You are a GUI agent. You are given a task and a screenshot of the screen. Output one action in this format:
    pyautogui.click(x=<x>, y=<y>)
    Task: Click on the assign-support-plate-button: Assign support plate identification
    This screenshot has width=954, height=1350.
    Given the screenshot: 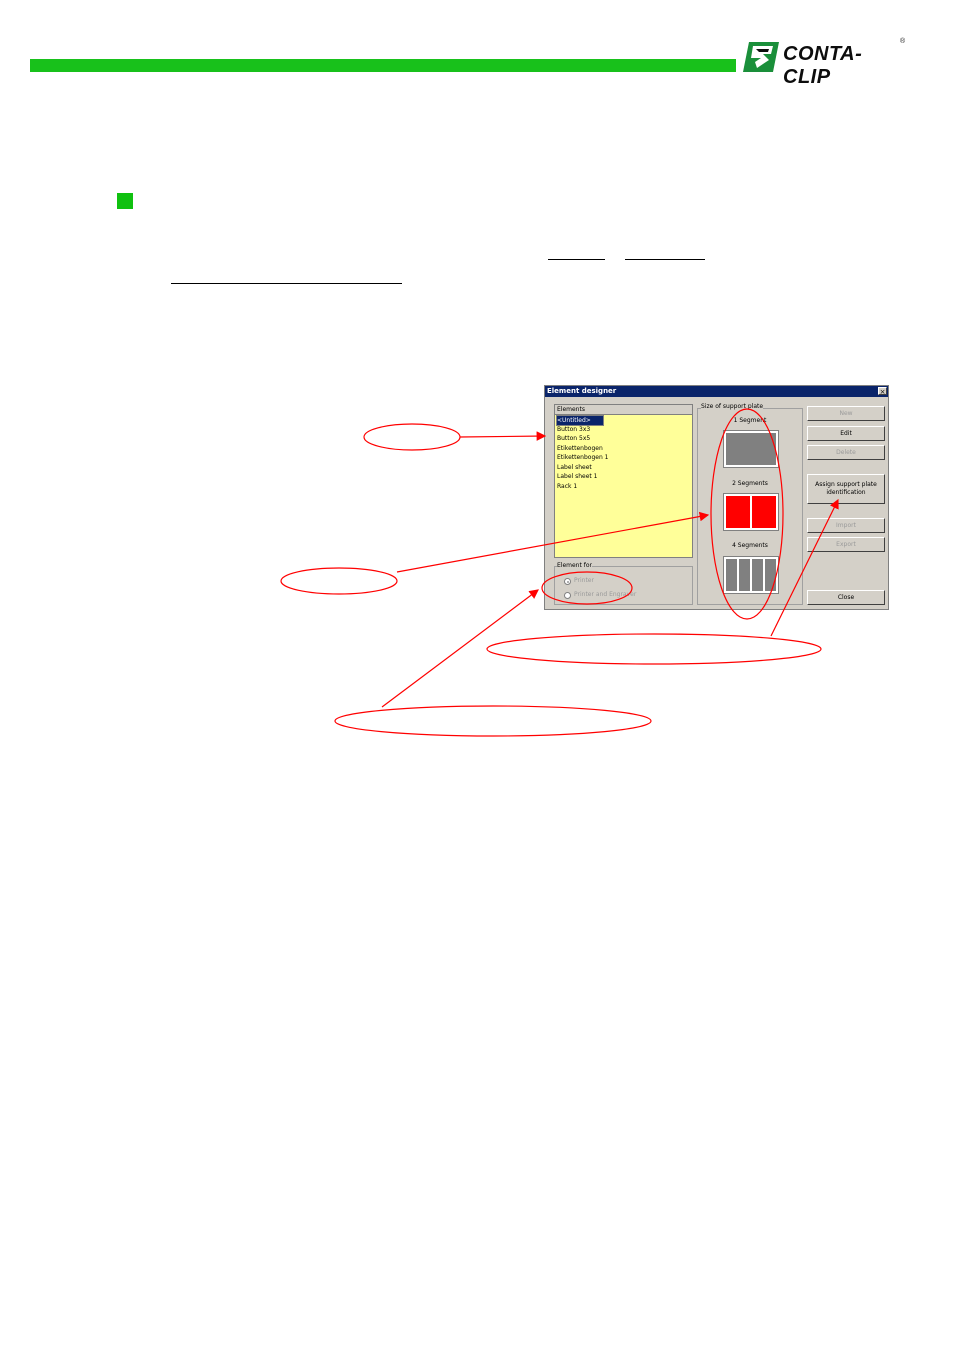 What is the action you would take?
    pyautogui.click(x=846, y=489)
    